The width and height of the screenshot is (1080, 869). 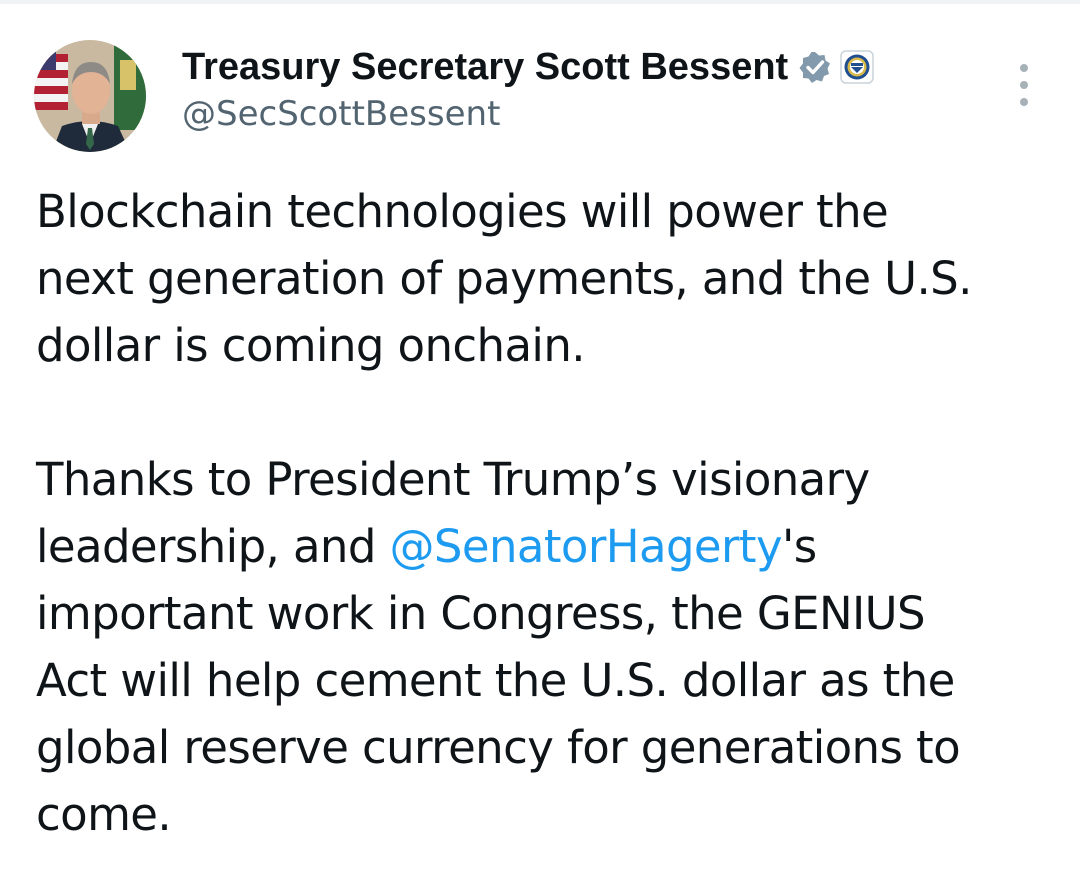 What do you see at coordinates (311, 345) in the screenshot?
I see `tweet-line: dollar is coming onchain.` at bounding box center [311, 345].